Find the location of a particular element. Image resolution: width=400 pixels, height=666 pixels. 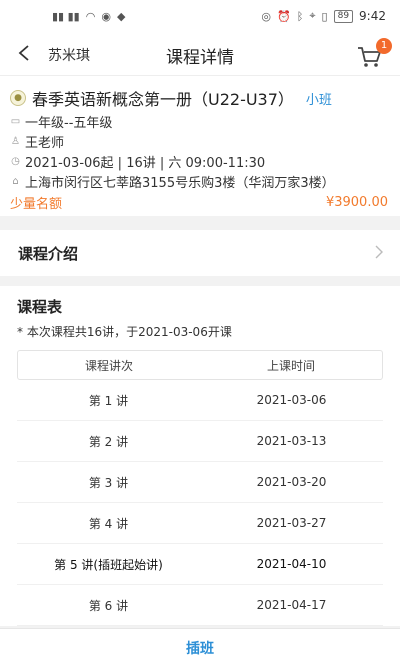

date-cell: 2021-03-27 is located at coordinates (291, 523).